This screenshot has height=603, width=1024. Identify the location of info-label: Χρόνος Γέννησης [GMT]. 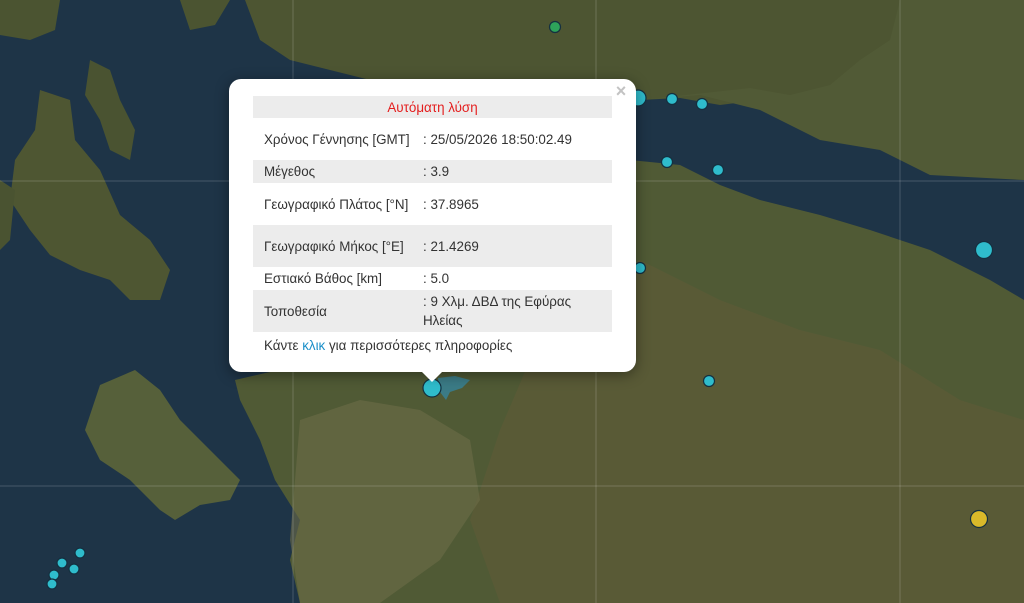
(337, 139).